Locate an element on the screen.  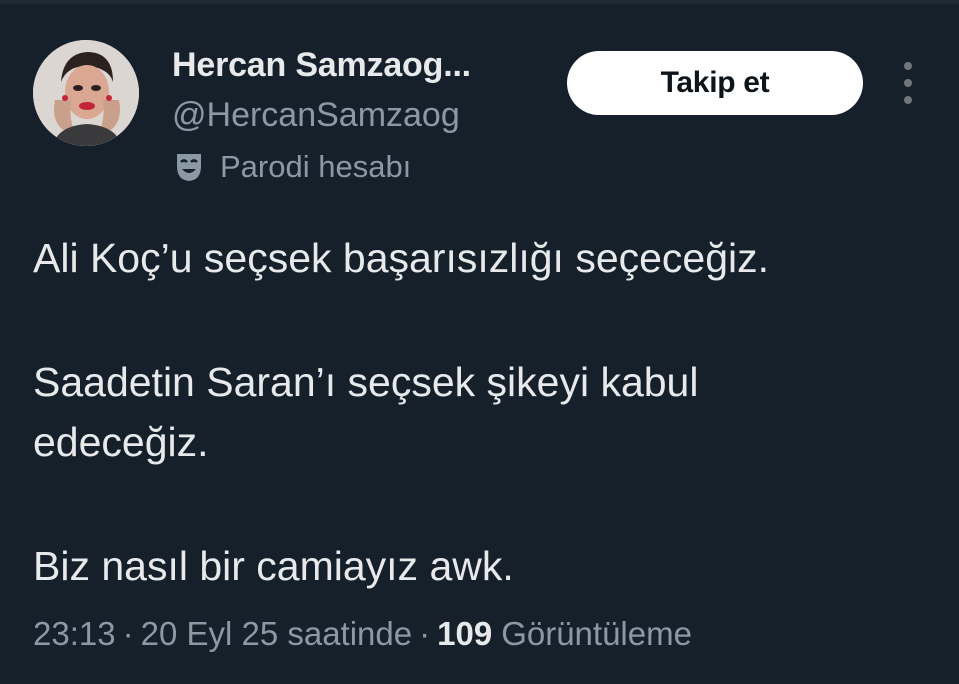
author-handle: @HercanSamzaog is located at coordinates (316, 115).